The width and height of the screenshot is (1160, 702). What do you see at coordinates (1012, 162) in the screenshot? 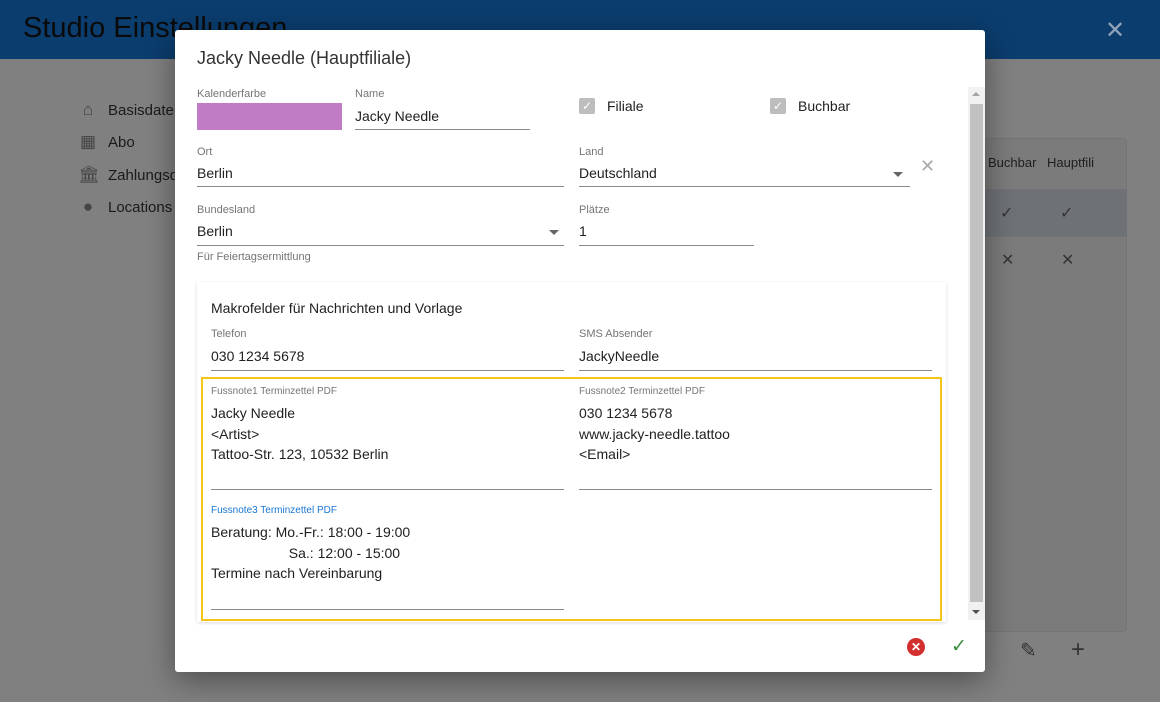
I see `column-header-buchbar: Buchbar` at bounding box center [1012, 162].